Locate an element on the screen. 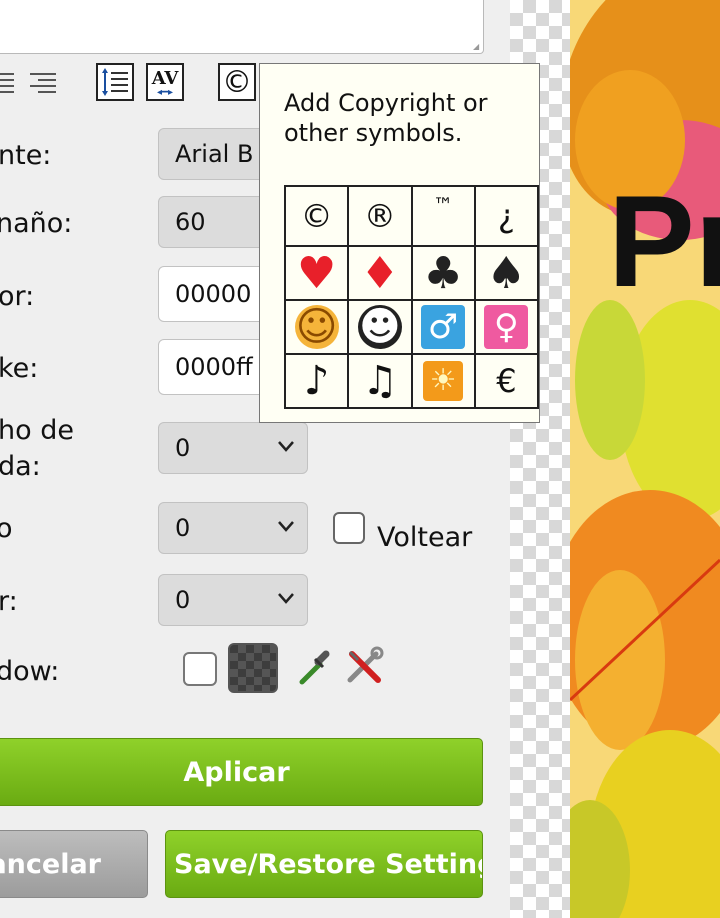  sun-icon: ☀ is located at coordinates (443, 381).